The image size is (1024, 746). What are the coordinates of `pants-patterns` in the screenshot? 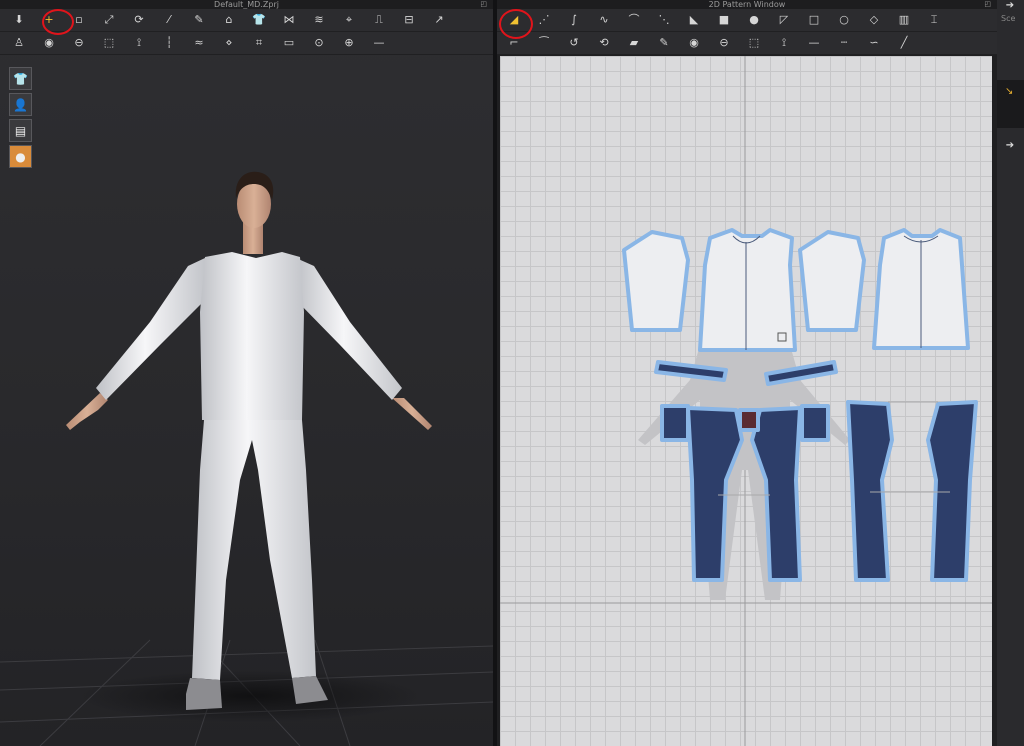 It's located at (819, 491).